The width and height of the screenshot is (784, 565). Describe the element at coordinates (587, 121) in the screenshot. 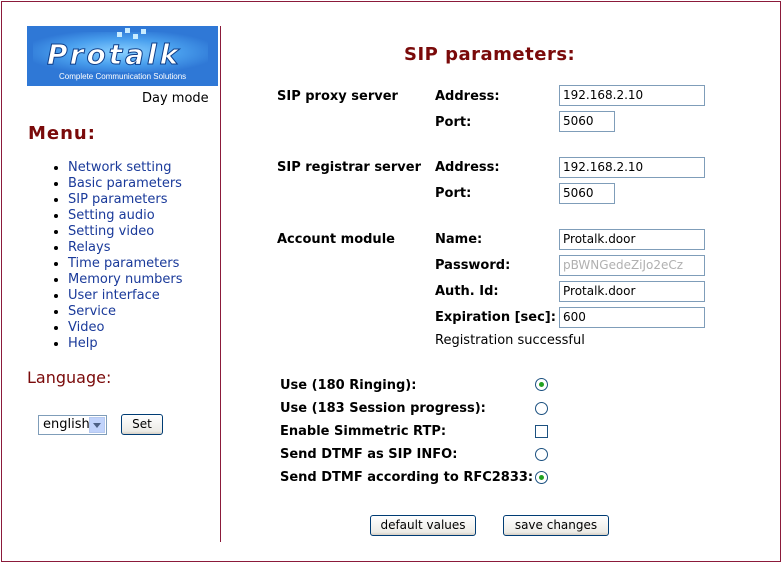

I see `proxy-port-input: 5060` at that location.